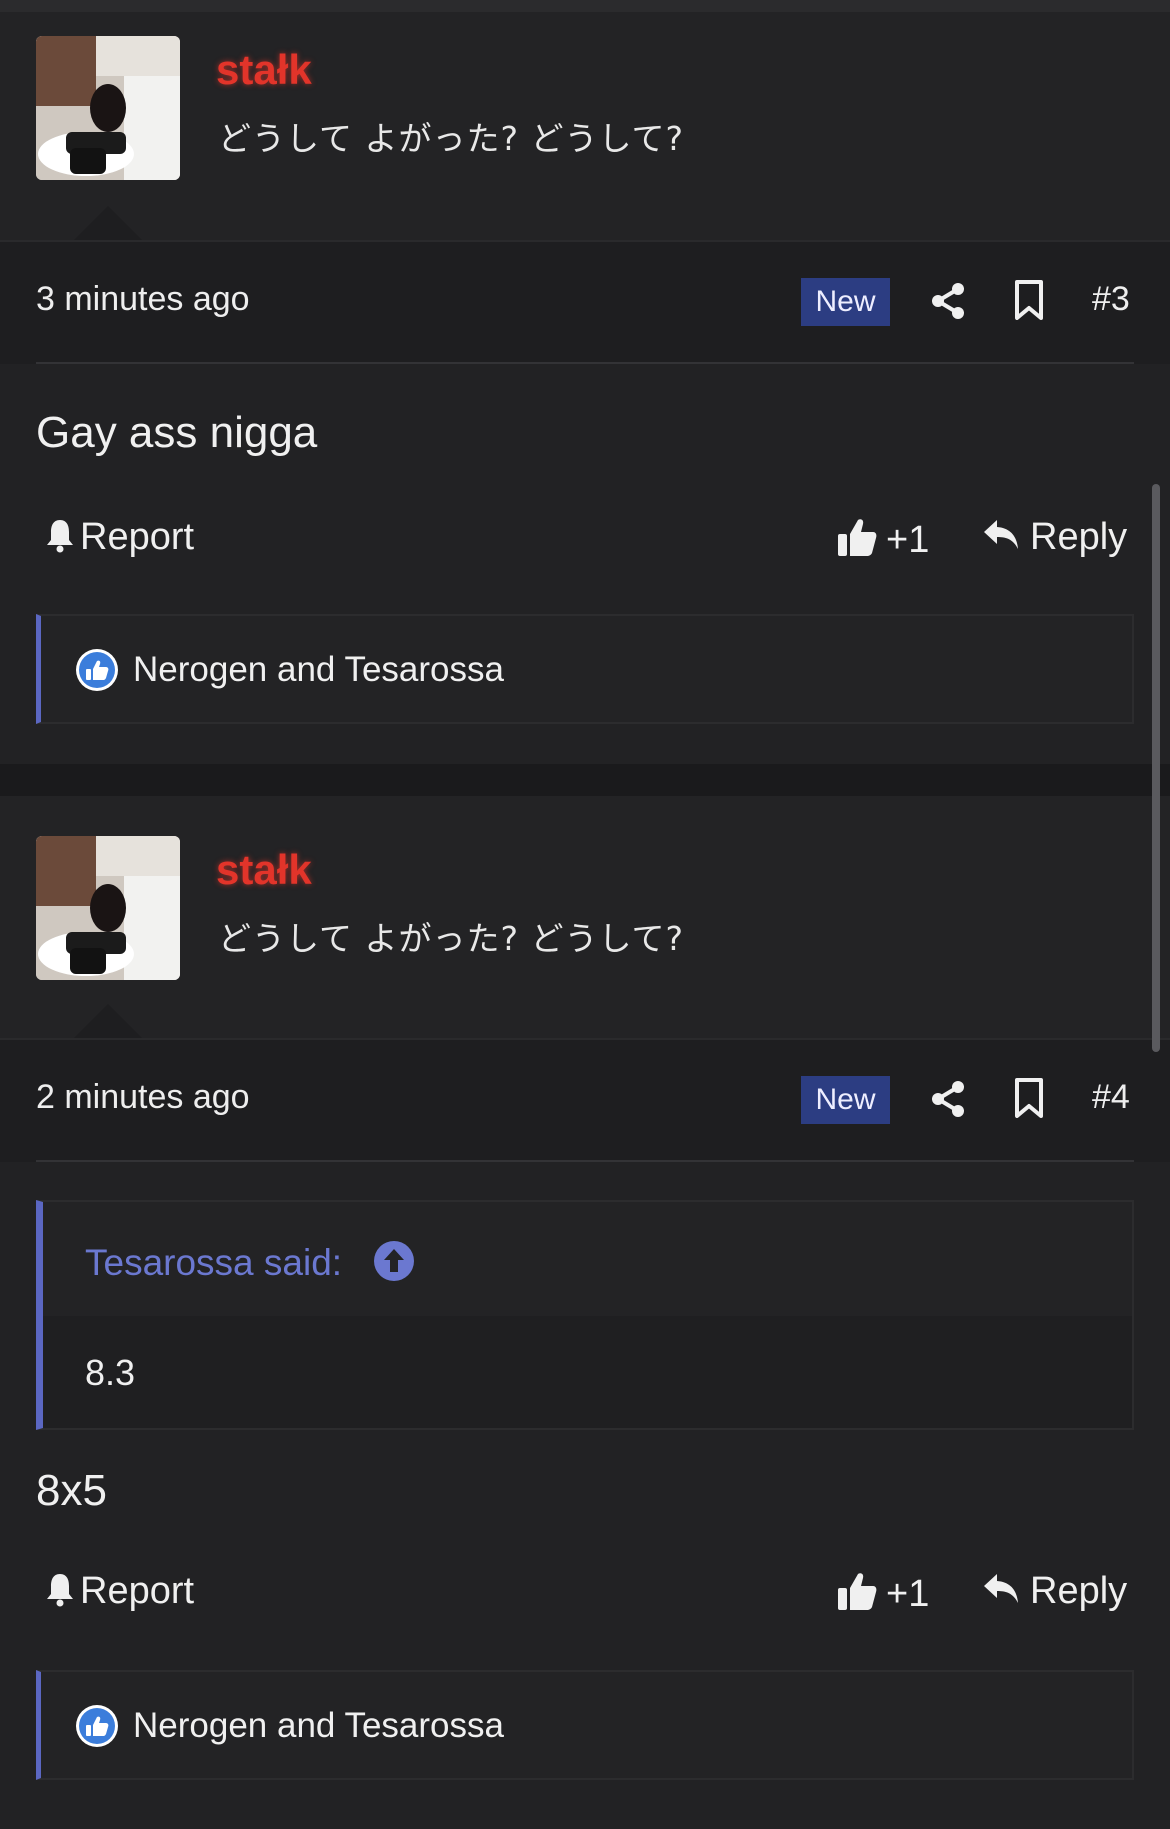 Image resolution: width=1170 pixels, height=1829 pixels. Describe the element at coordinates (585, 6) in the screenshot. I see `top-bar` at that location.